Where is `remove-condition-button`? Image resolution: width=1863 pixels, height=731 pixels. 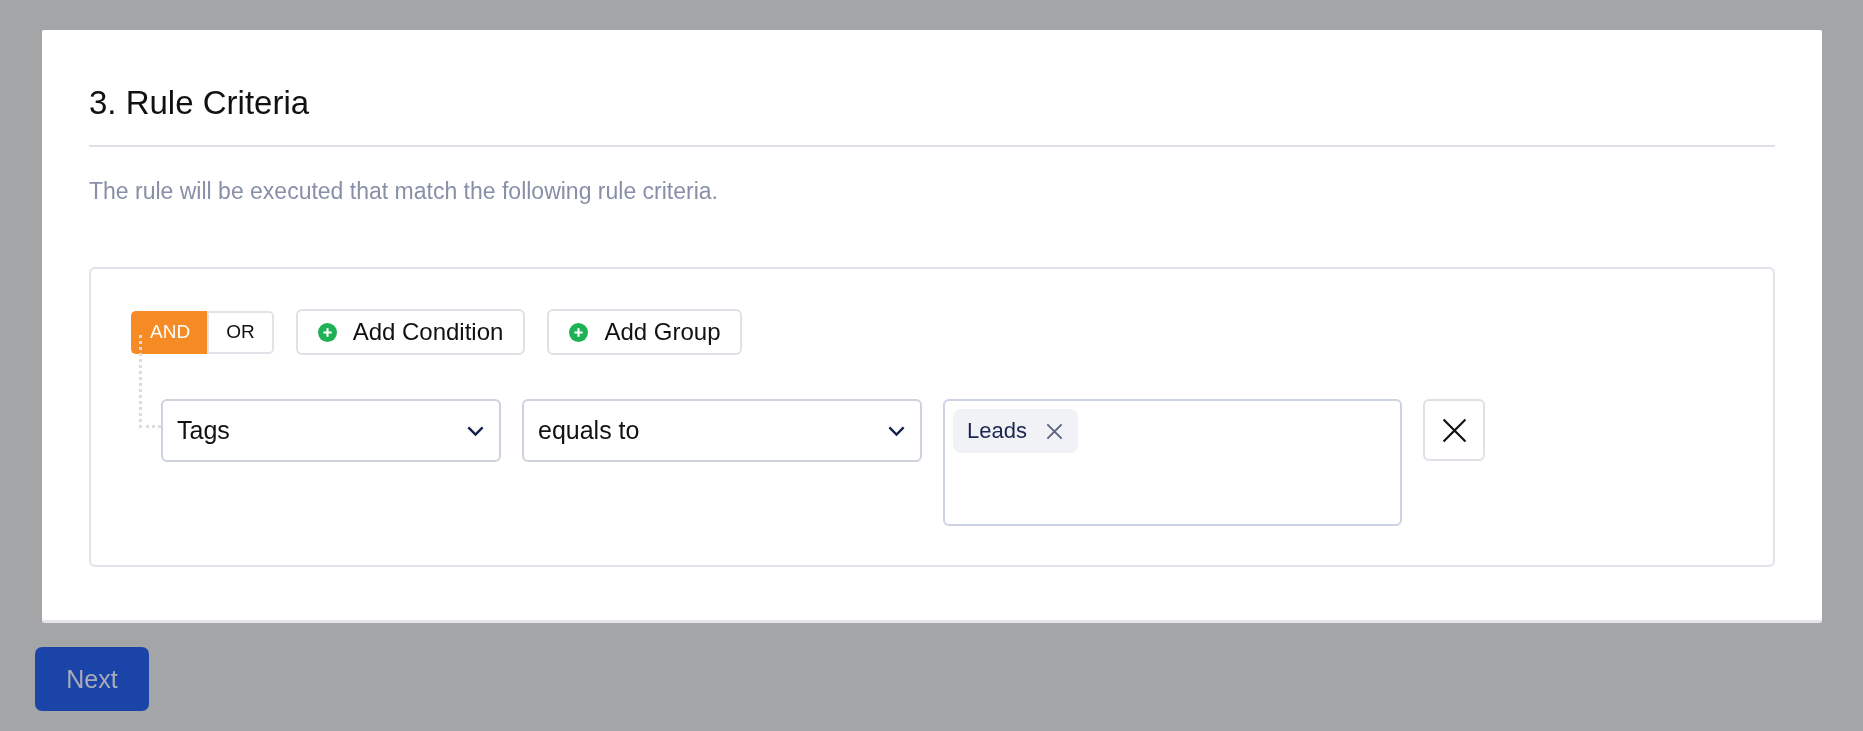
remove-condition-button is located at coordinates (1454, 430).